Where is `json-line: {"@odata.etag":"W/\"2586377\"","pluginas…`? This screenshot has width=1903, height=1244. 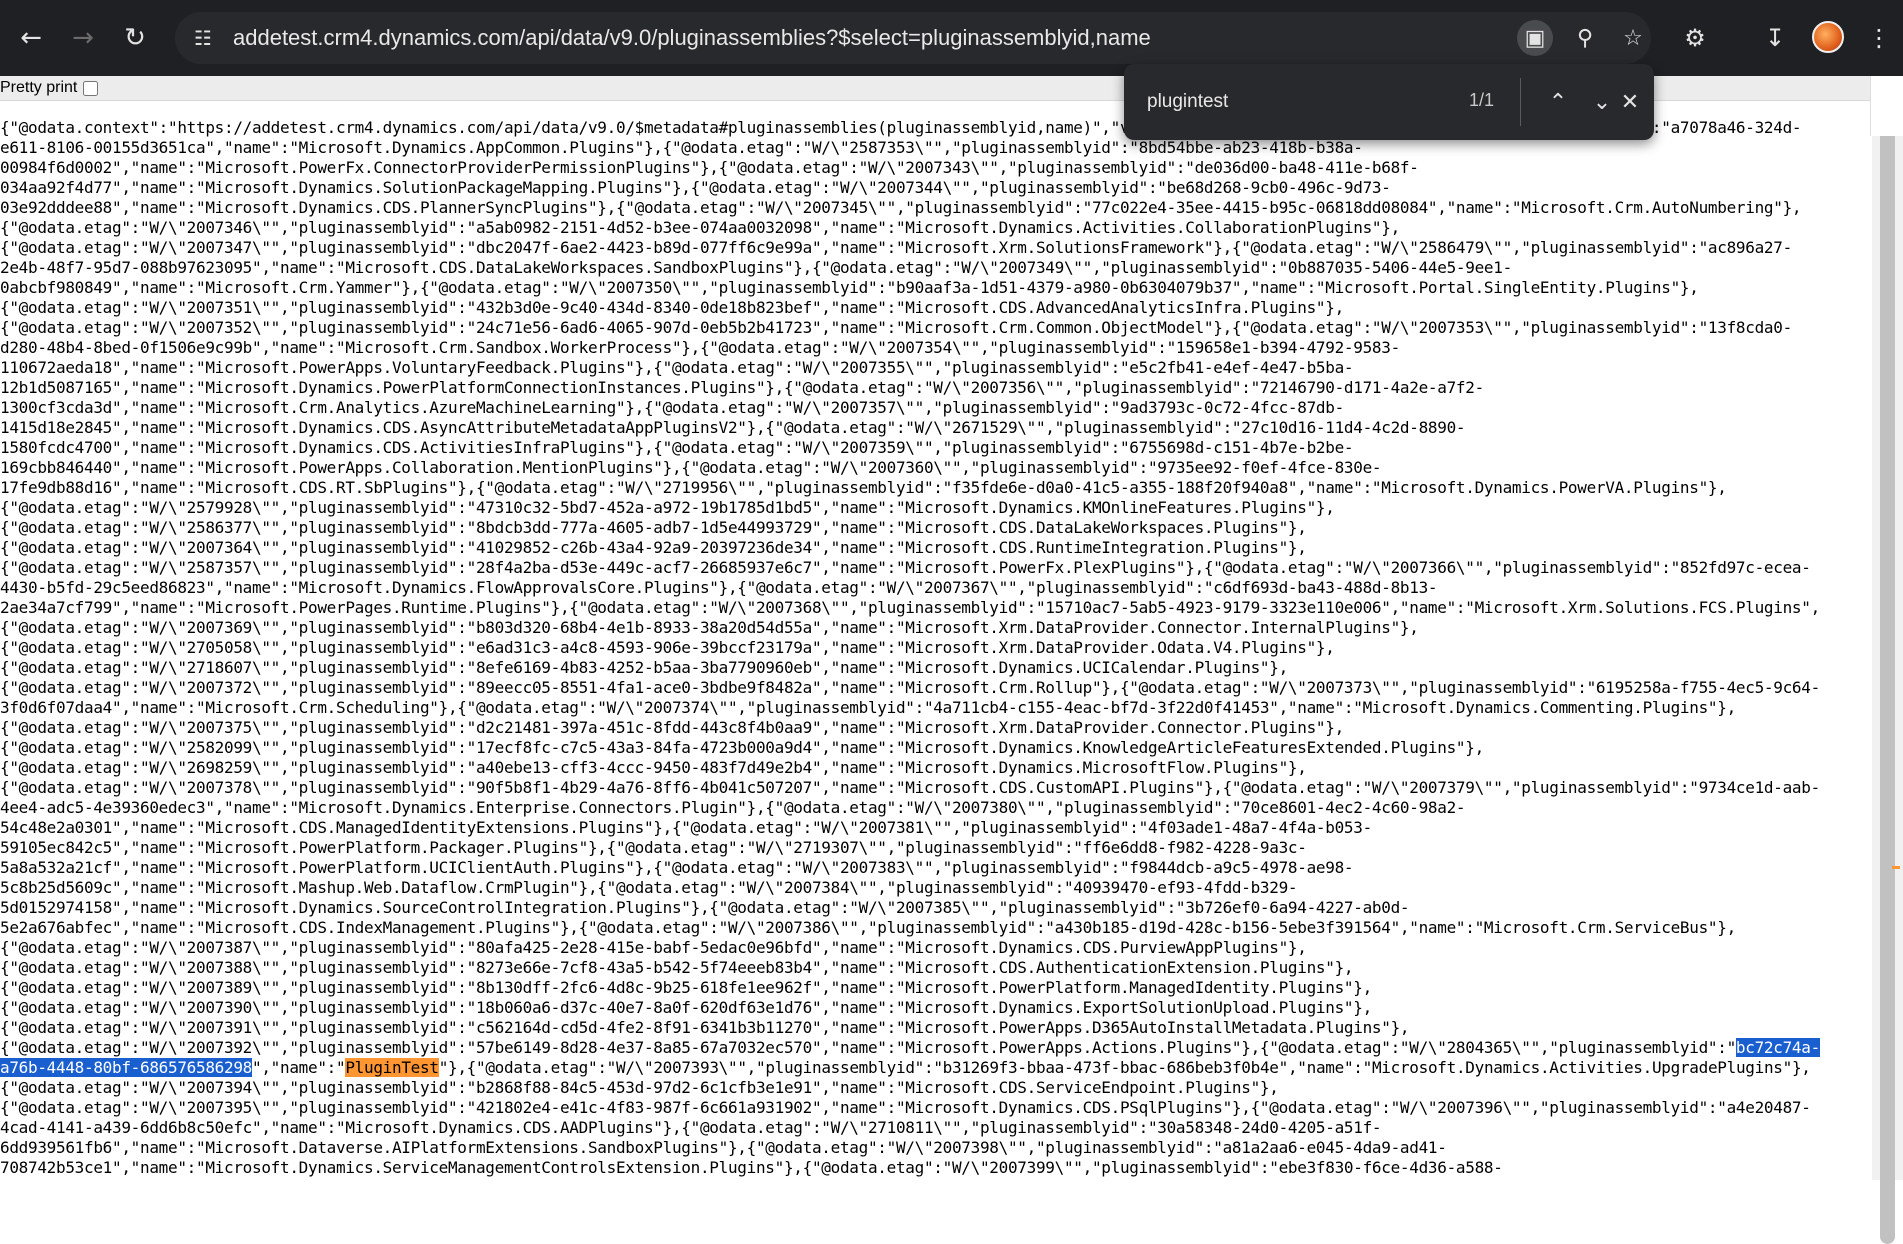
json-line: {"@odata.etag":"W/\"2586377\"","pluginas… is located at coordinates (653, 527).